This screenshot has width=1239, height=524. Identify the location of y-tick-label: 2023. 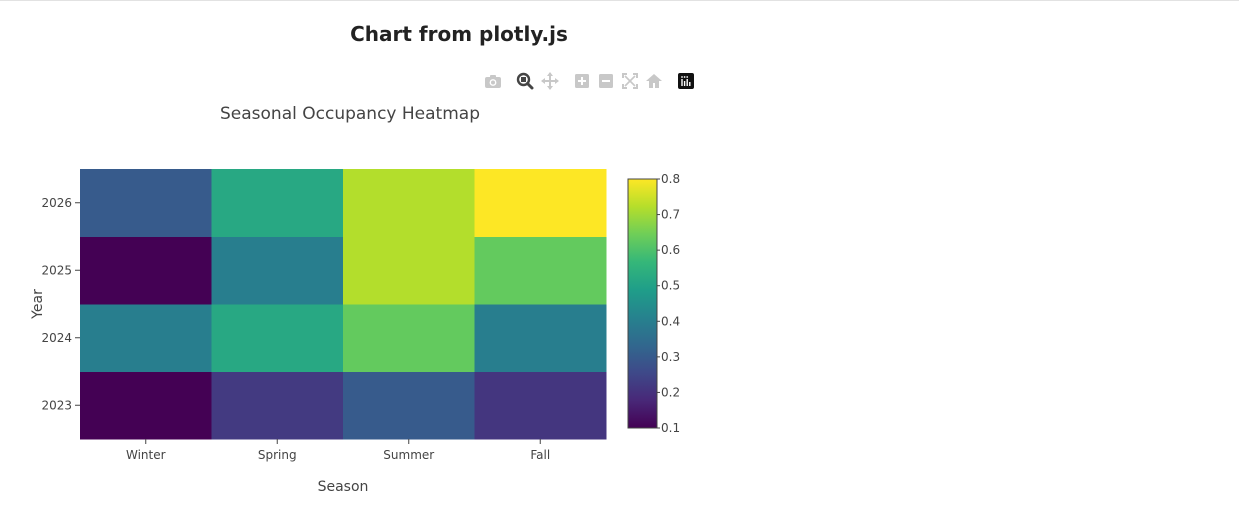
(56, 405).